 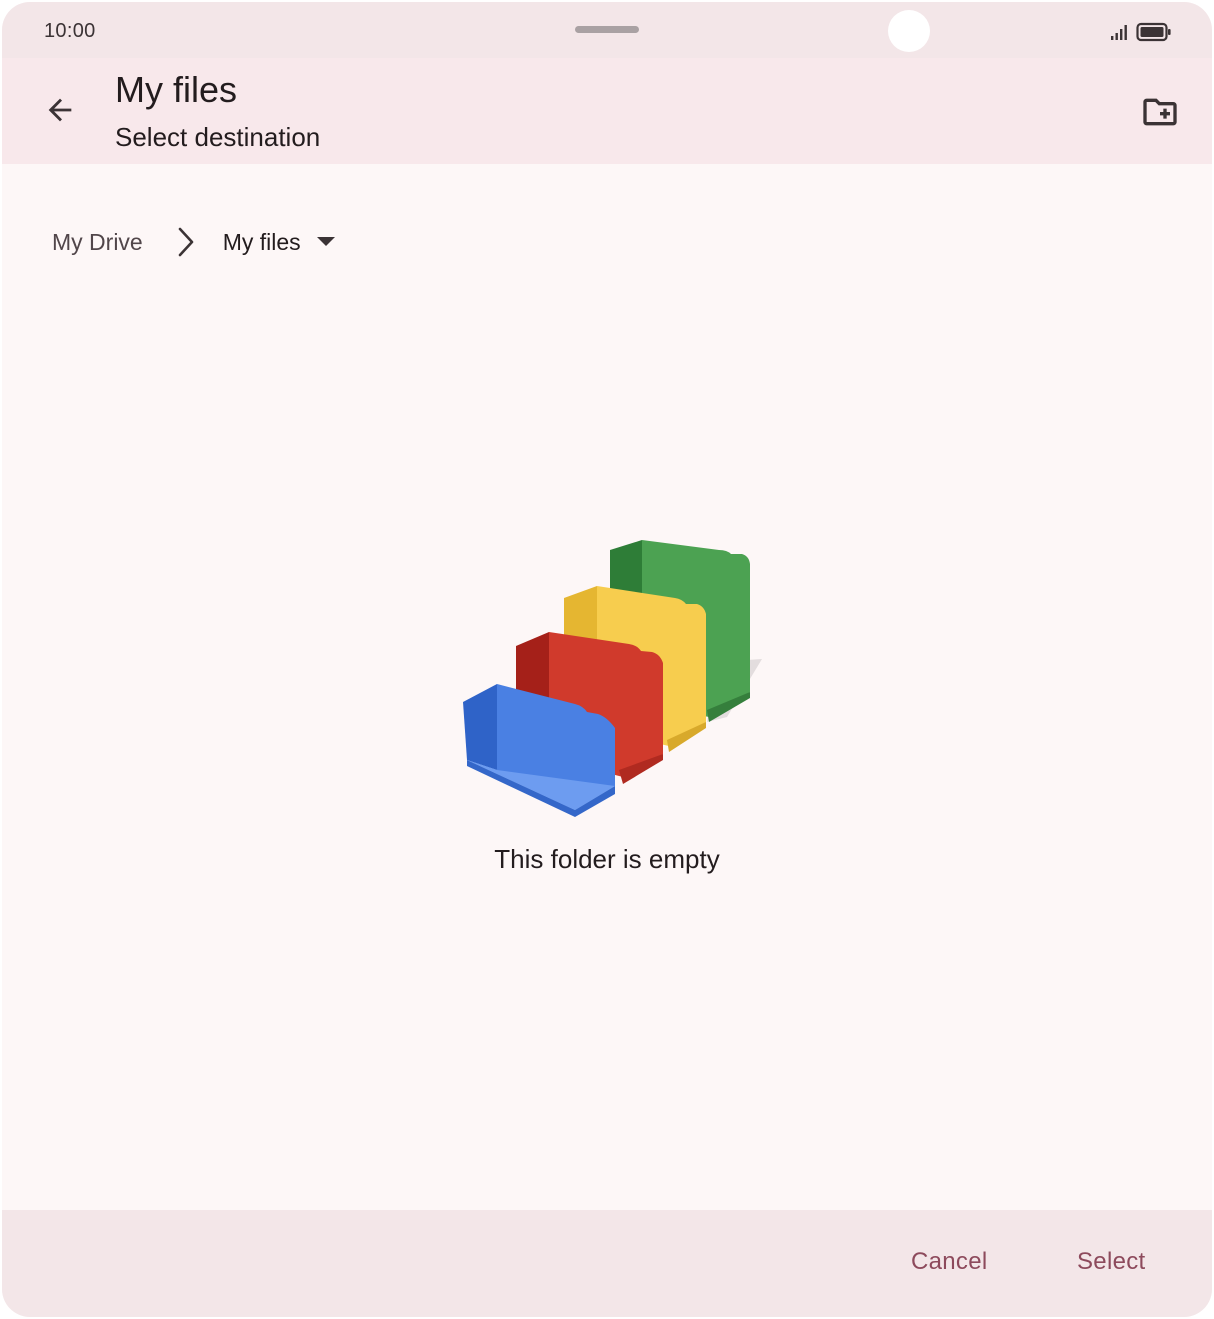 What do you see at coordinates (607, 1263) in the screenshot?
I see `bottom-action-bar: Cancel Select` at bounding box center [607, 1263].